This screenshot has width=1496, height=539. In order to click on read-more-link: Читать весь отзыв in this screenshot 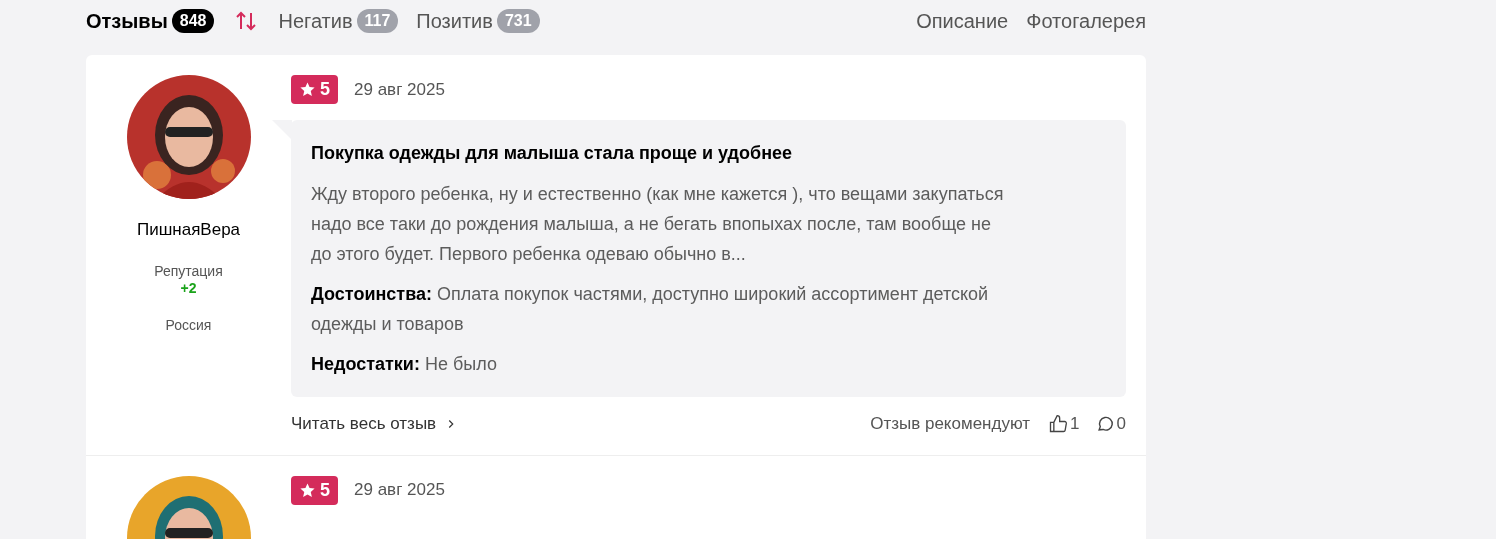, I will do `click(375, 424)`.